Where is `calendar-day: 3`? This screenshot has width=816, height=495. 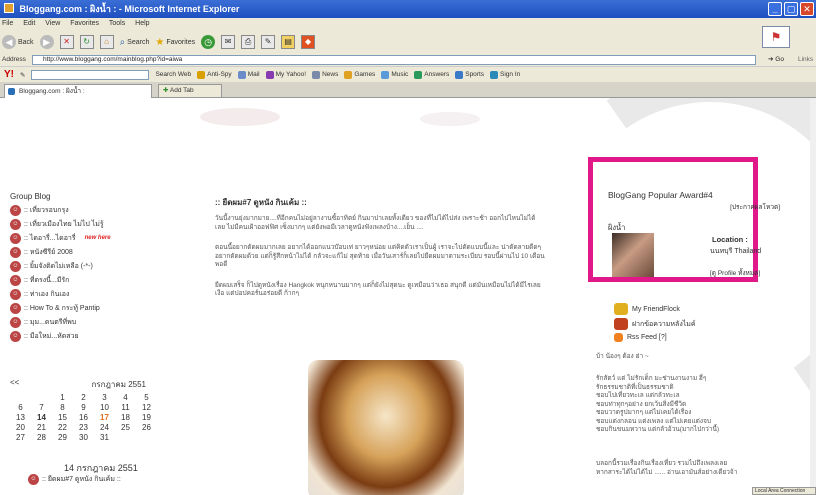 calendar-day: 3 is located at coordinates (104, 398).